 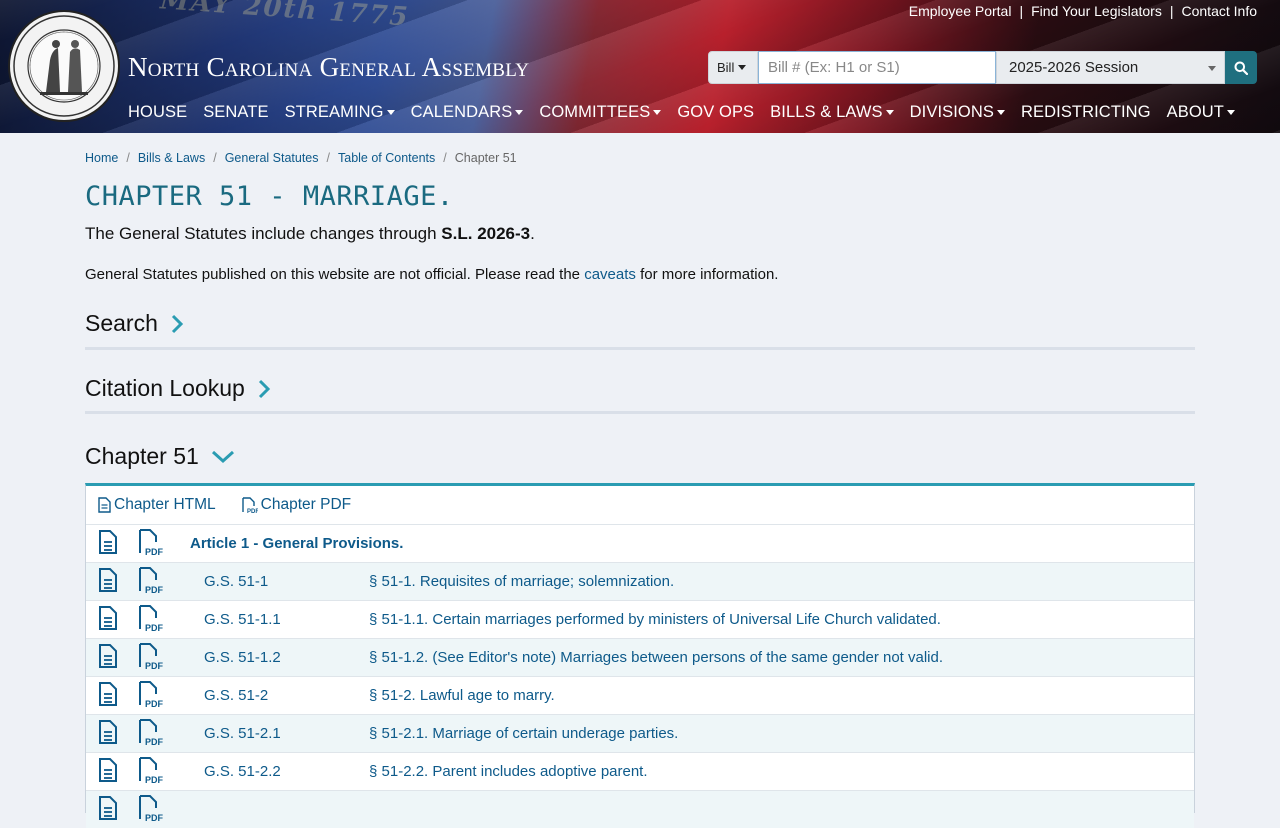 What do you see at coordinates (334, 112) in the screenshot?
I see `nav-label: STREAMING` at bounding box center [334, 112].